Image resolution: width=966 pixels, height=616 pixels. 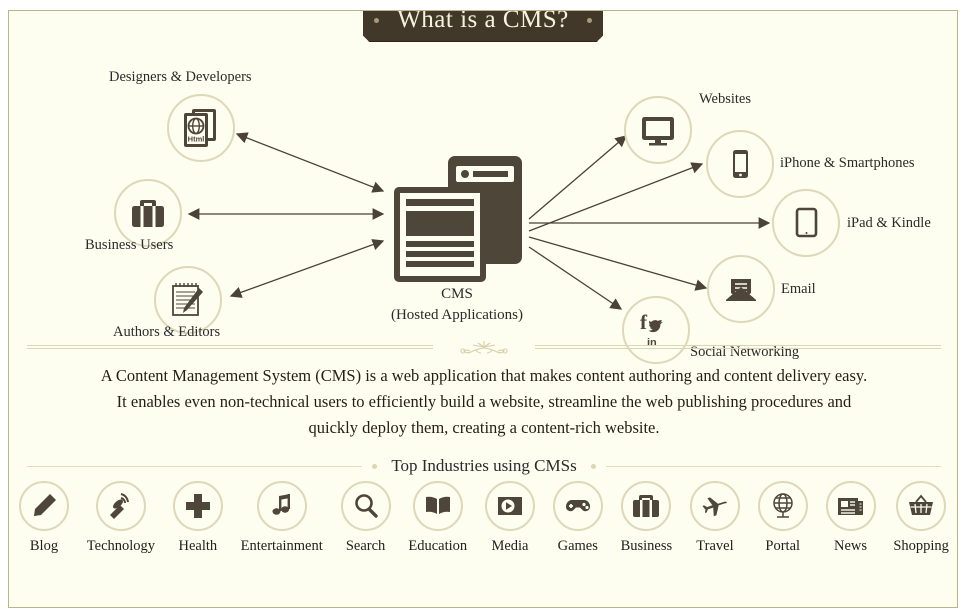 I want to click on title-banner-area: What is a CMS?, so click(x=483, y=29).